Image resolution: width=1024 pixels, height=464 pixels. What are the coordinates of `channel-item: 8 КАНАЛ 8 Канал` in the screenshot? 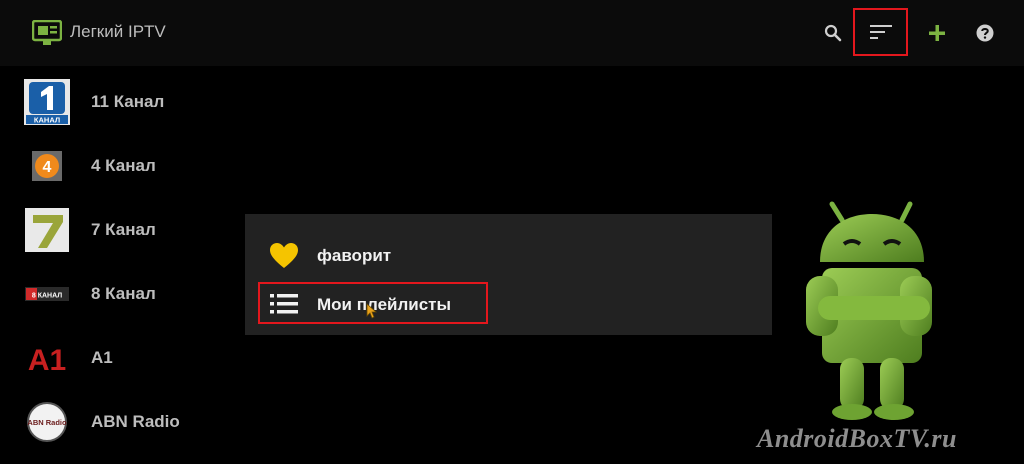 It's located at (110, 294).